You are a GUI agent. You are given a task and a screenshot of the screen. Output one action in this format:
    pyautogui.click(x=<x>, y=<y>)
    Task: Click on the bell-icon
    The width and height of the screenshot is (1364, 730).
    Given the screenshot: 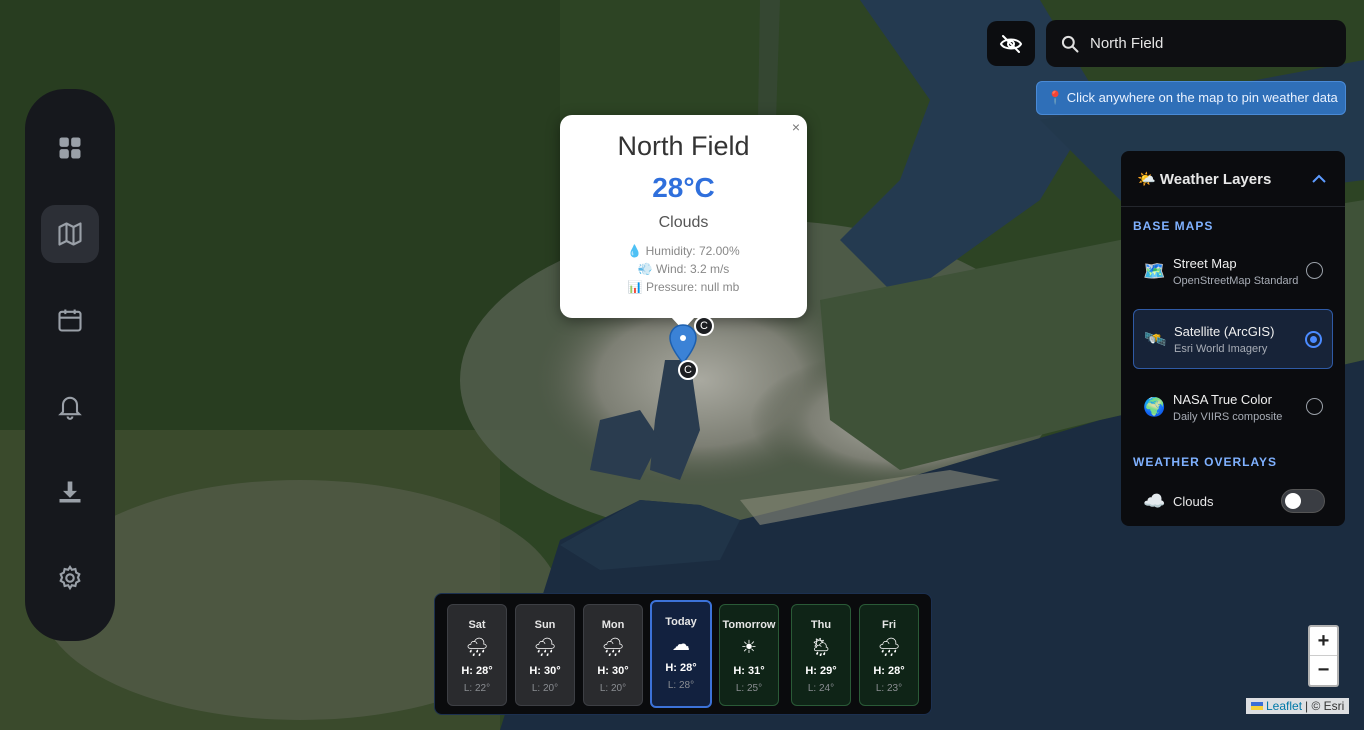 What is the action you would take?
    pyautogui.click(x=70, y=408)
    